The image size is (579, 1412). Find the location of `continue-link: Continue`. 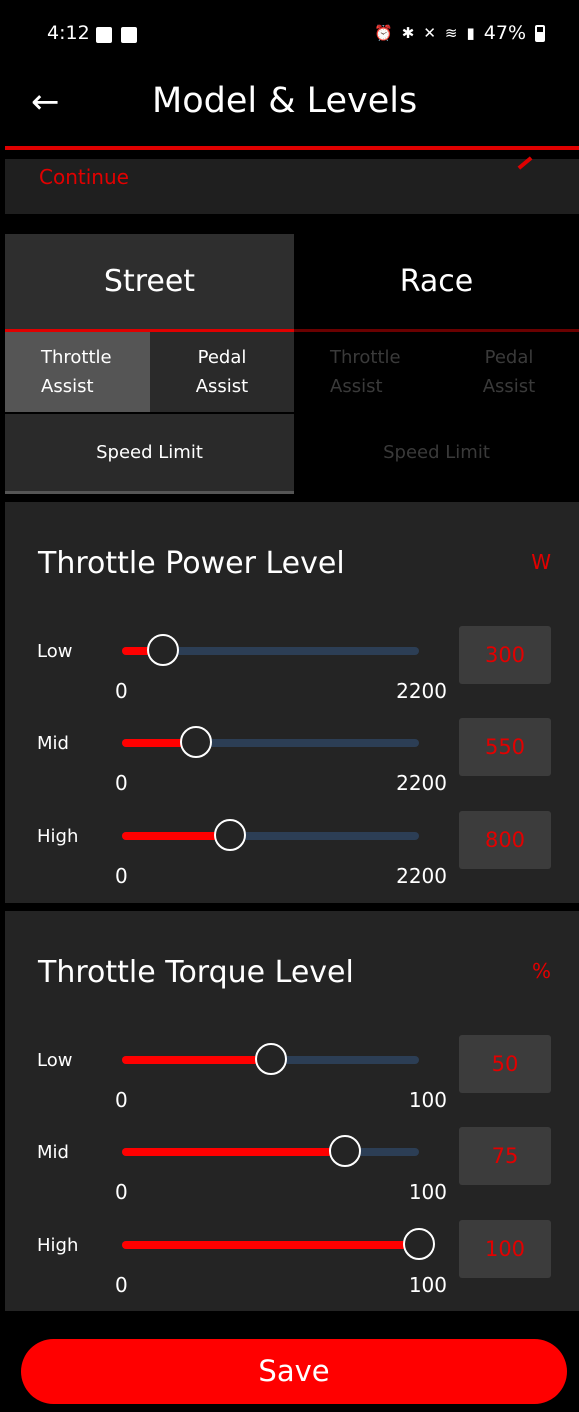

continue-link: Continue is located at coordinates (84, 177).